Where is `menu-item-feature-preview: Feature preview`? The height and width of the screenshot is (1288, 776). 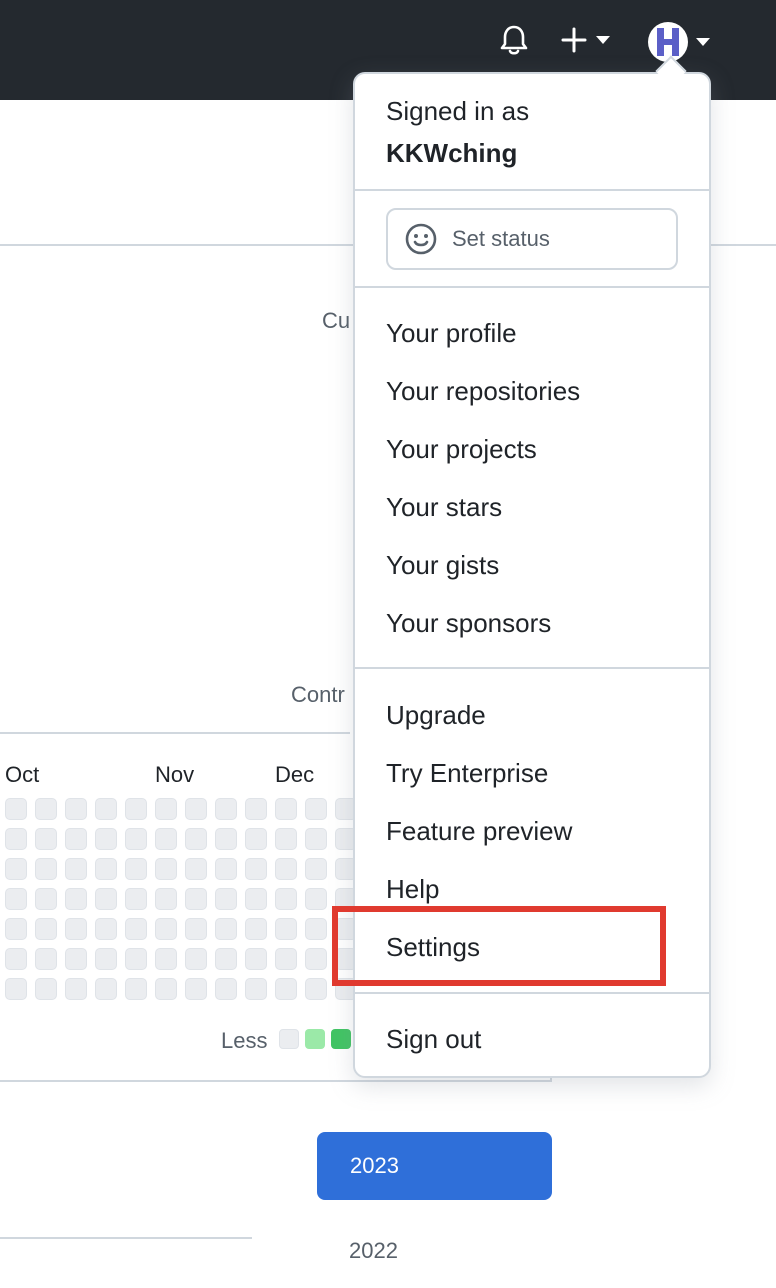
menu-item-feature-preview: Feature preview is located at coordinates (479, 831).